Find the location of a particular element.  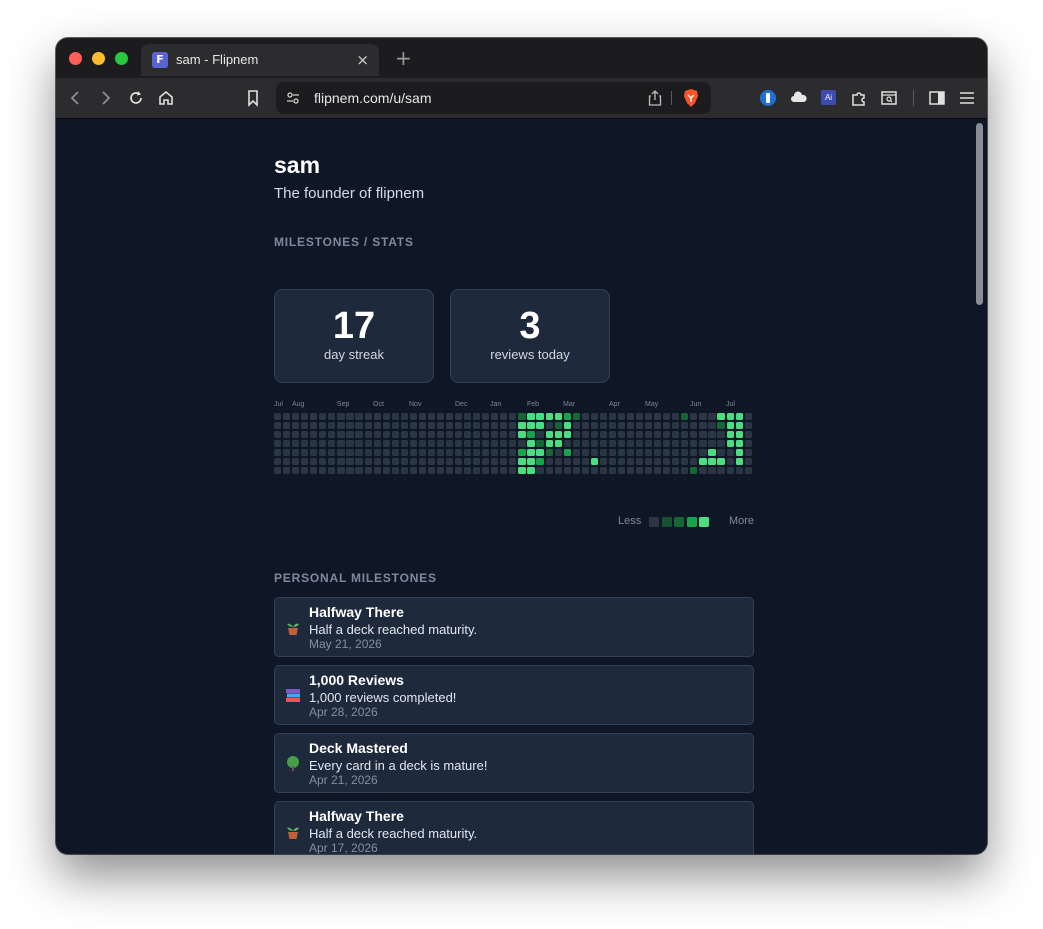

bookmark-icon is located at coordinates (253, 98).